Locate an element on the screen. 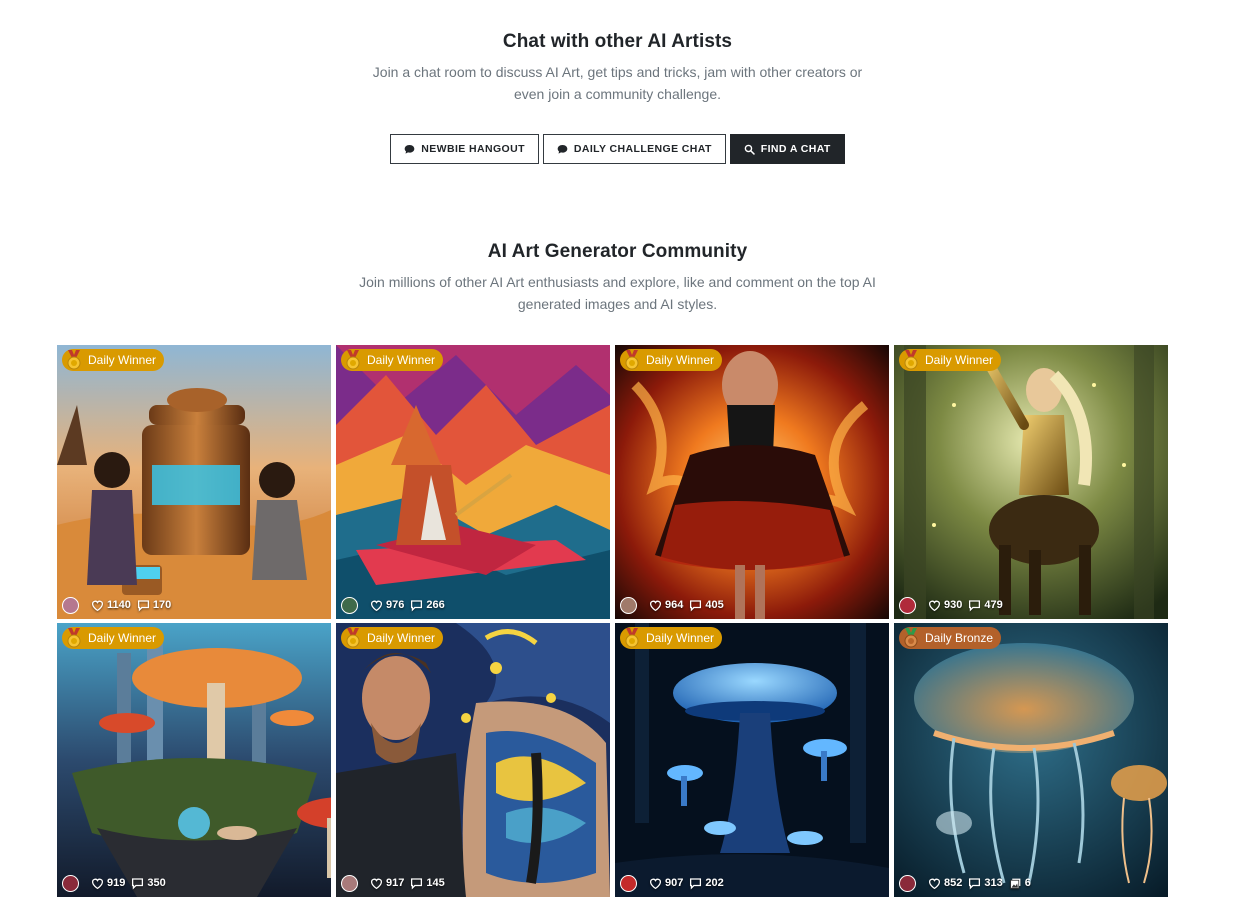 The image size is (1235, 906). comment-count: 266 is located at coordinates (427, 605).